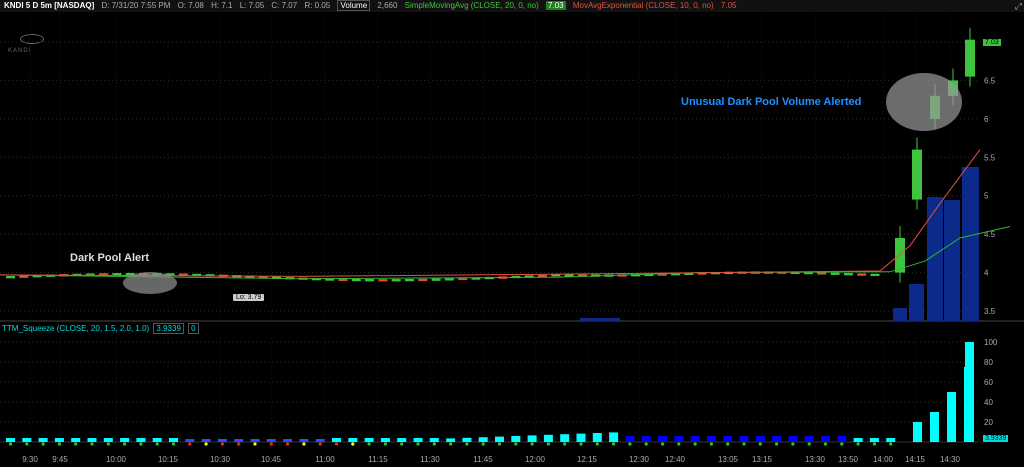 The height and width of the screenshot is (467, 1024). What do you see at coordinates (728, 459) in the screenshot?
I see `time-axis-label: 13:05` at bounding box center [728, 459].